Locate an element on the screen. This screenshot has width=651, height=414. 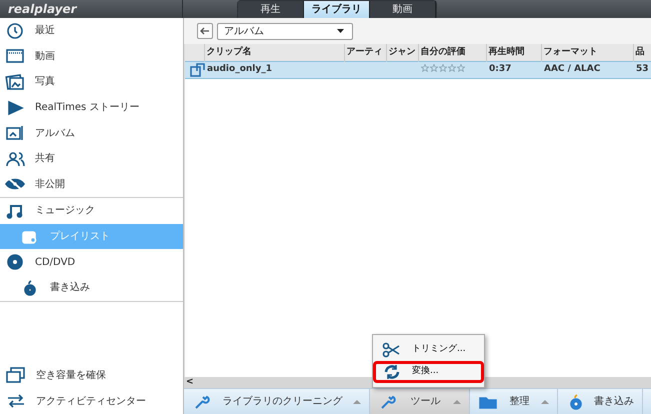
sidebar-item: 非公開 is located at coordinates (91, 185).